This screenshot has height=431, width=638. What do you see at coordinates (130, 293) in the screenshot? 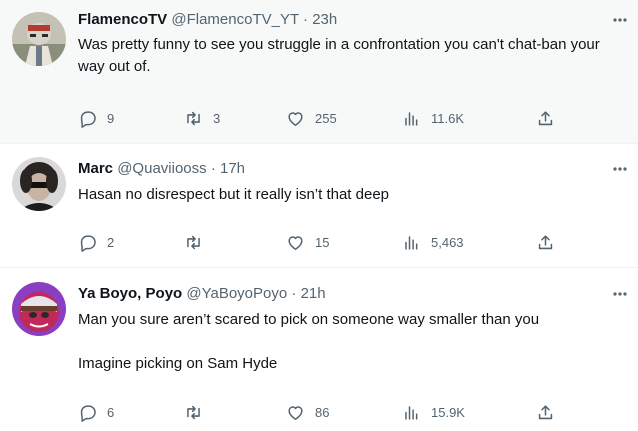
I see `display-name: Ya Boyo, Poyo` at bounding box center [130, 293].